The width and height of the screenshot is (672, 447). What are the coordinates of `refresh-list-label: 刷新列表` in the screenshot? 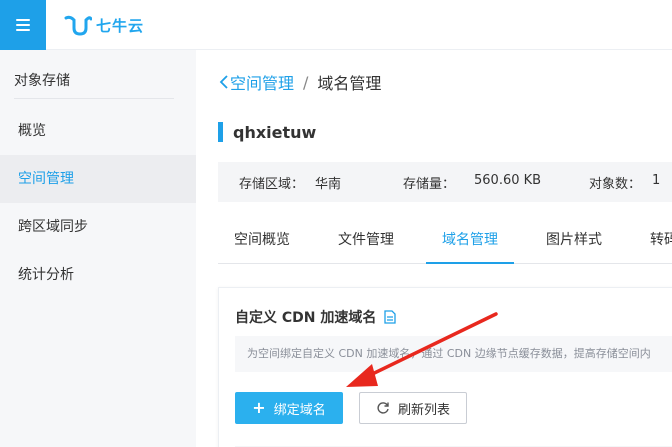 It's located at (423, 410).